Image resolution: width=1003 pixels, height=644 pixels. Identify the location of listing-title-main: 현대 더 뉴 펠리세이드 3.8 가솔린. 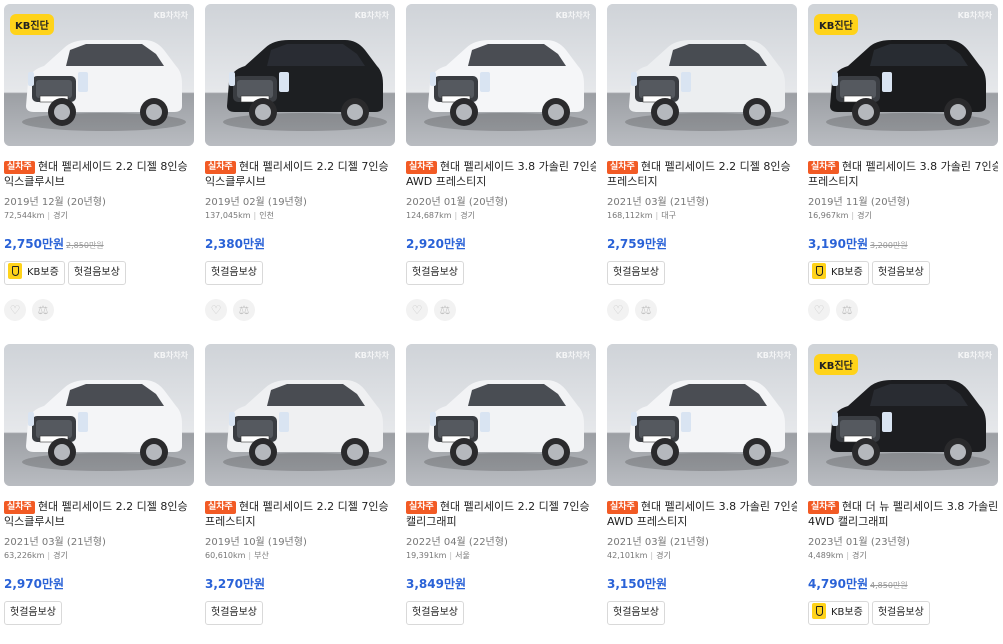
(920, 506).